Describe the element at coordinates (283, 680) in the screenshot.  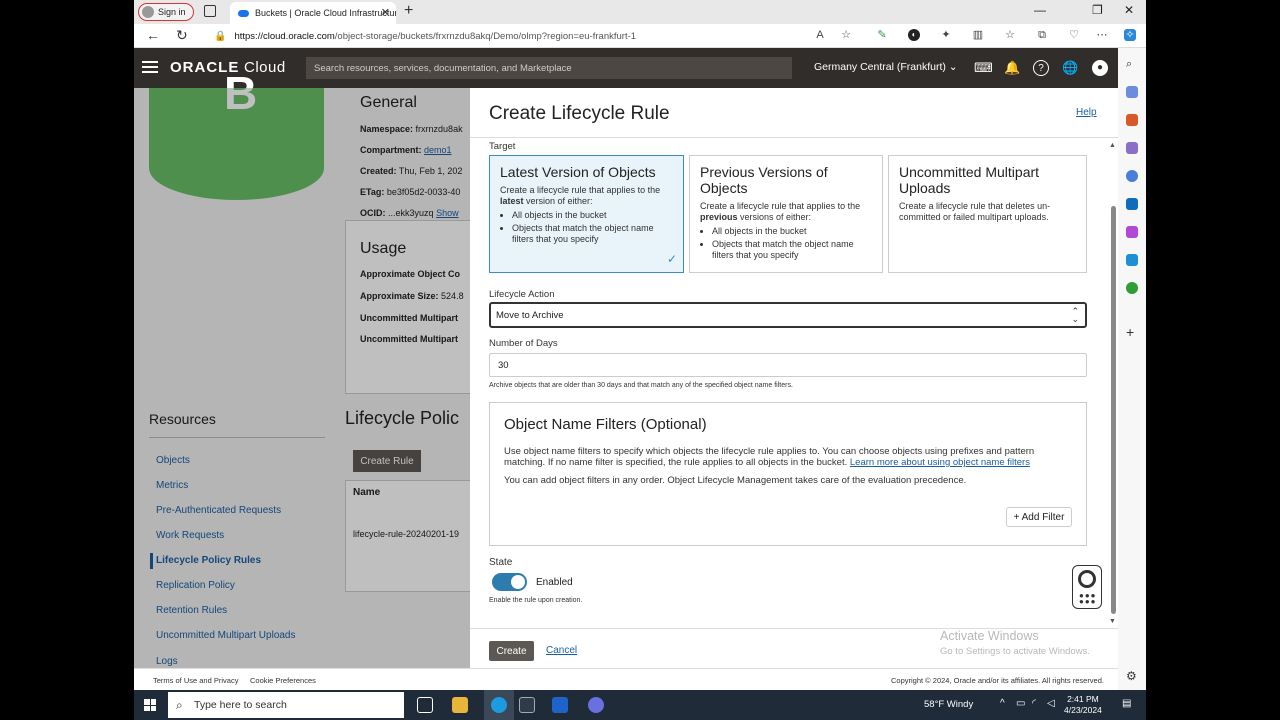
I see `cookie-preferences-link: Cookie Preferences` at that location.